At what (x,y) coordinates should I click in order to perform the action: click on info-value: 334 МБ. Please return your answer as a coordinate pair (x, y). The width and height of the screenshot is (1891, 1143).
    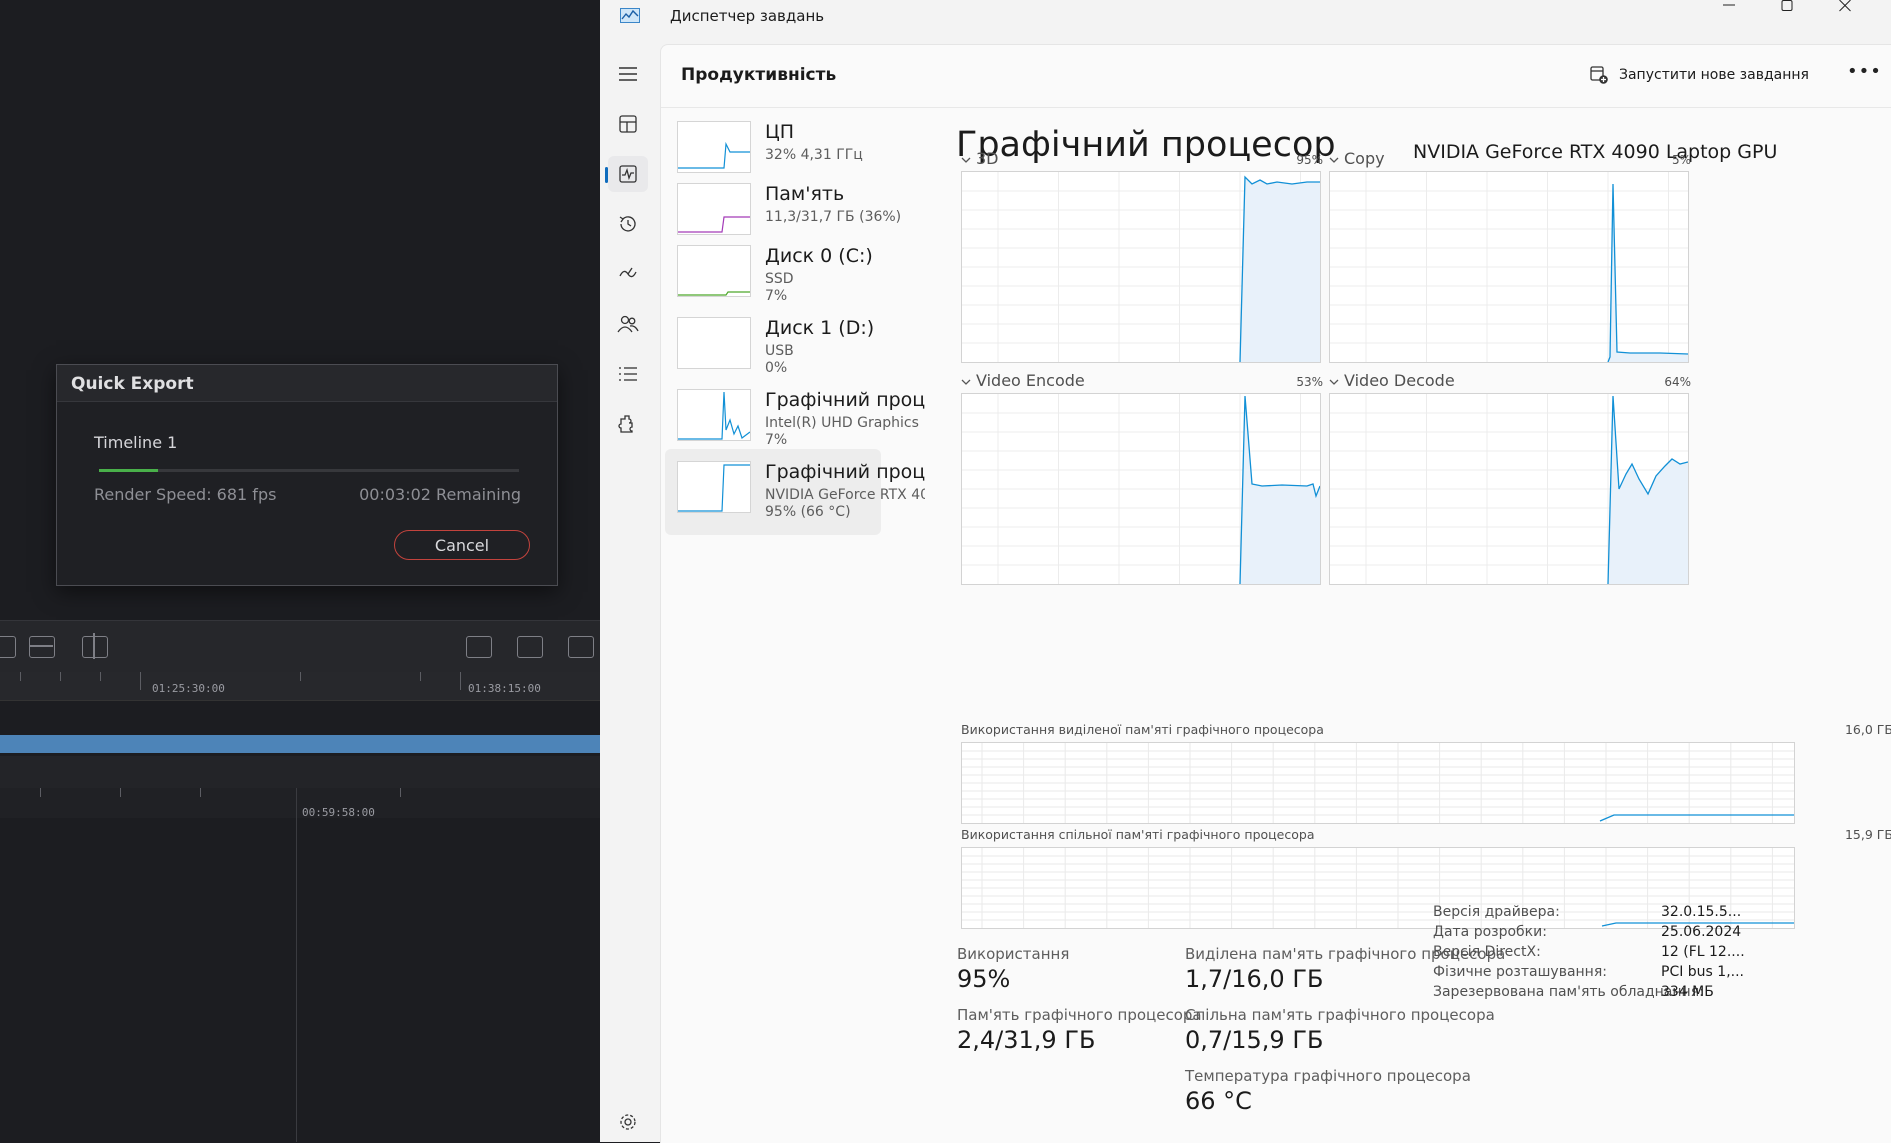
    Looking at the image, I should click on (1687, 992).